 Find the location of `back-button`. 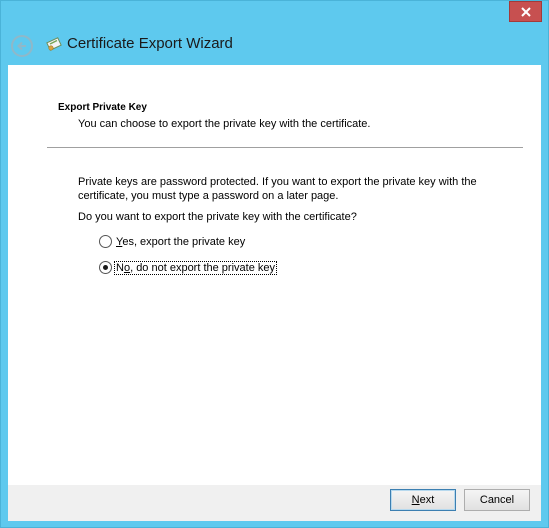

back-button is located at coordinates (22, 46).